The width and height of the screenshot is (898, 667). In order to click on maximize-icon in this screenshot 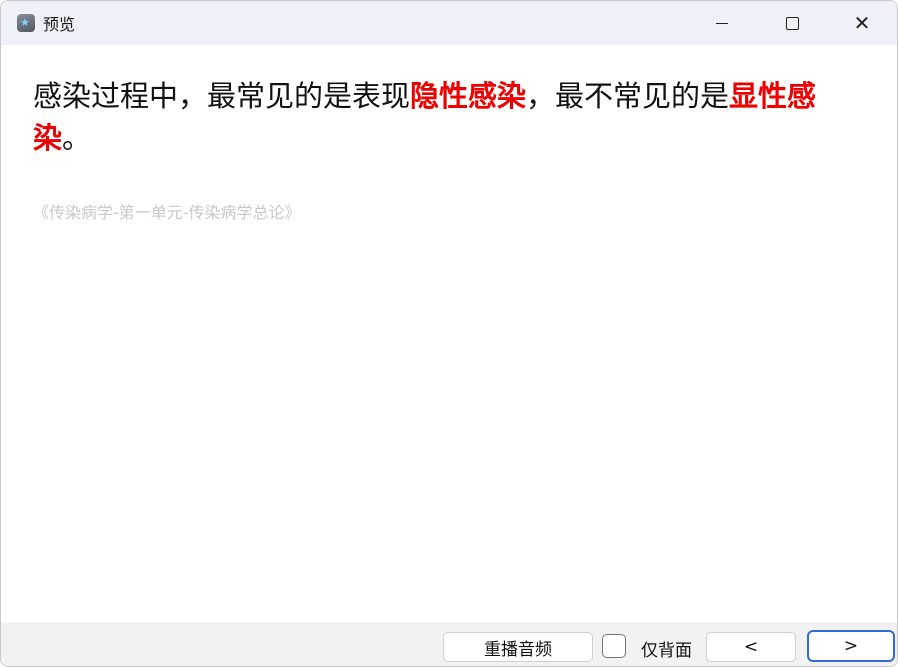, I will do `click(792, 23)`.